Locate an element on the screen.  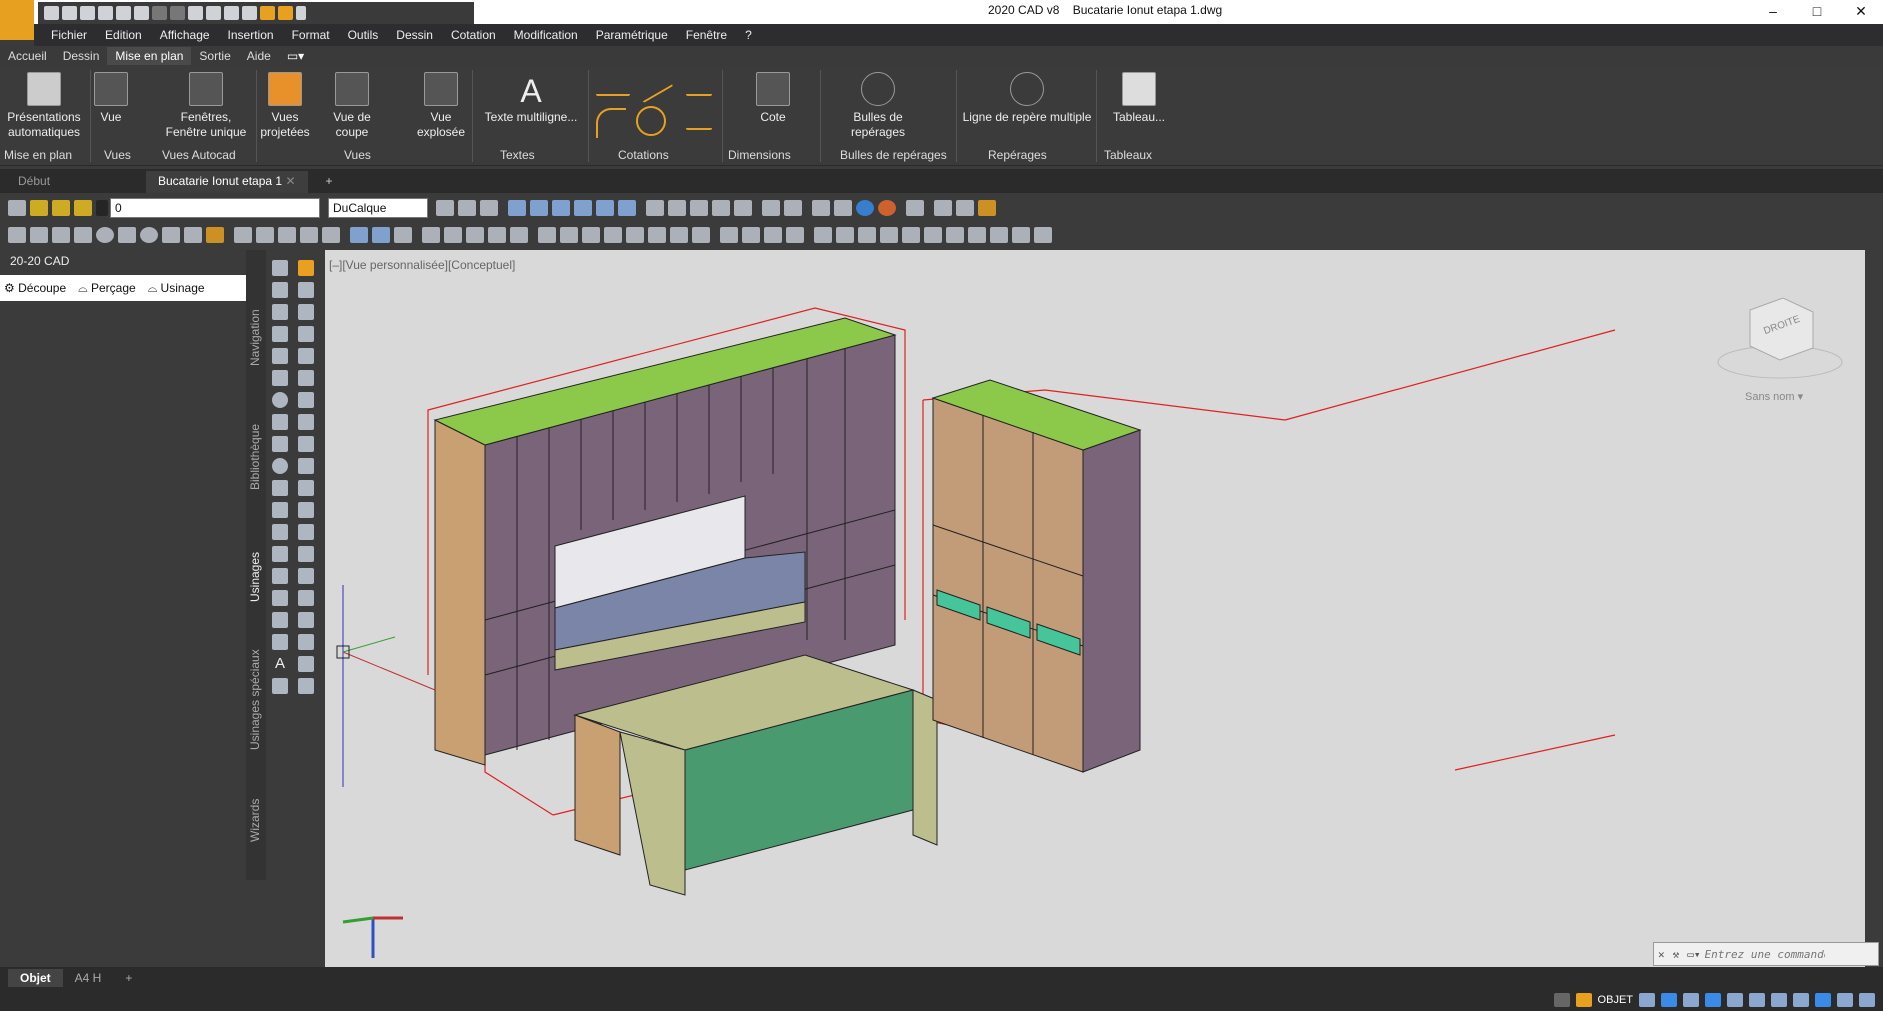
tab-usinages-speciaux: Usinages spéciaux is located at coordinates (255, 699).